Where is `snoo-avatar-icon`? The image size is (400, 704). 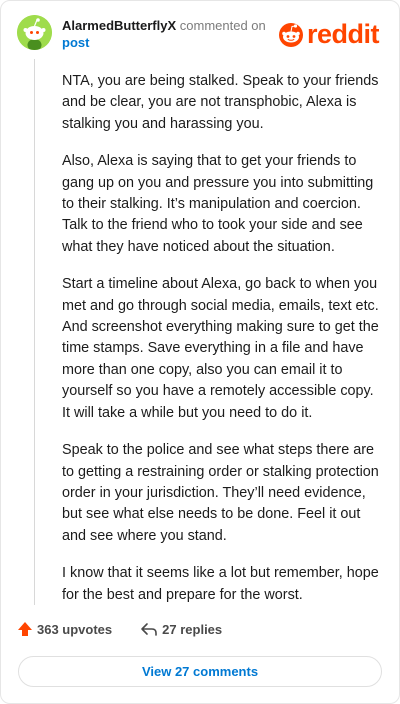 snoo-avatar-icon is located at coordinates (34, 32).